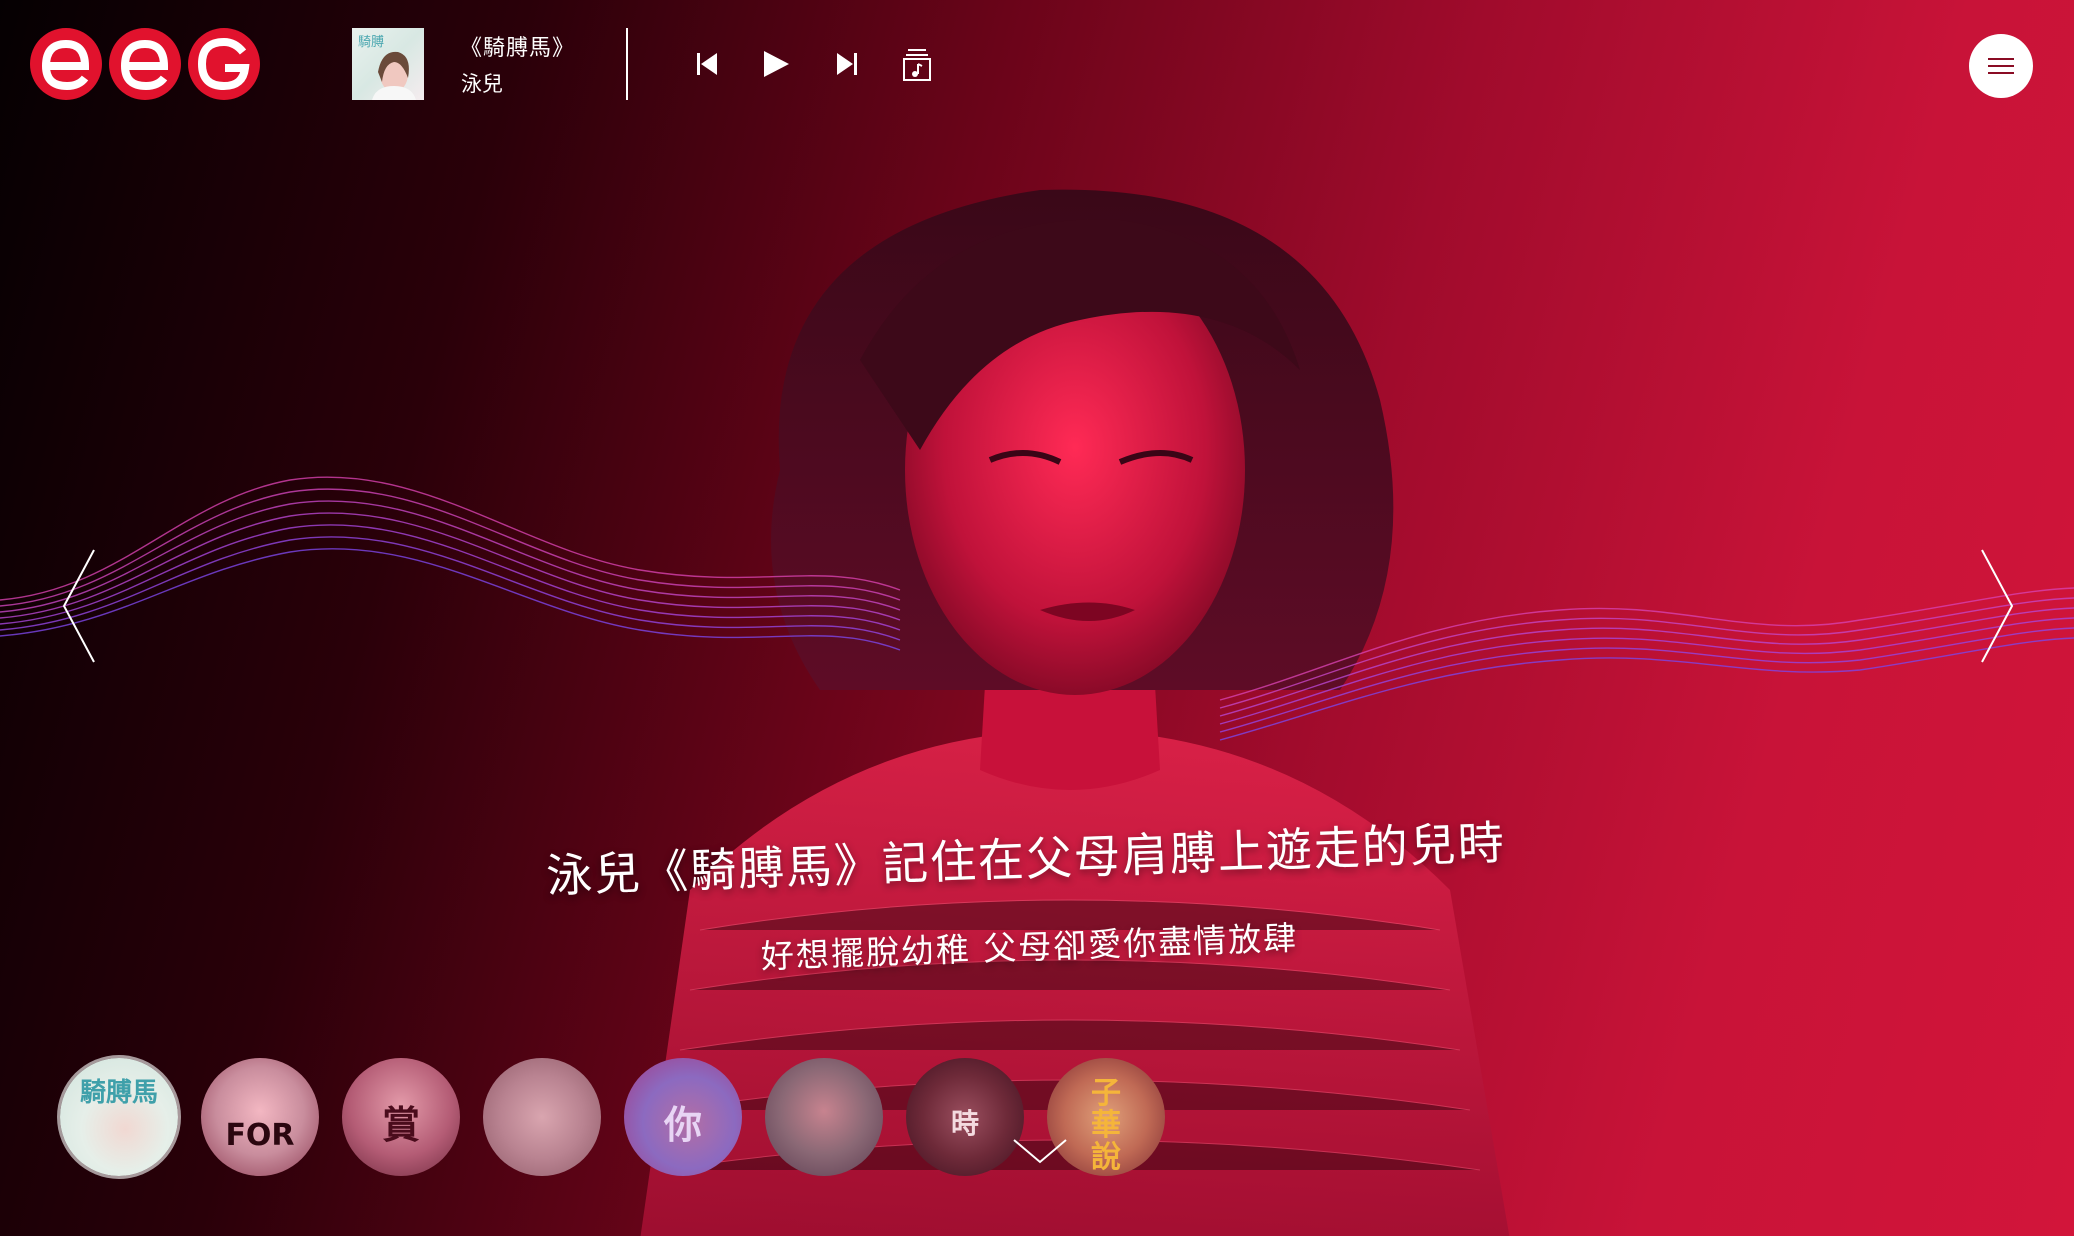  I want to click on carousel-thumb-label: 時, so click(964, 1123).